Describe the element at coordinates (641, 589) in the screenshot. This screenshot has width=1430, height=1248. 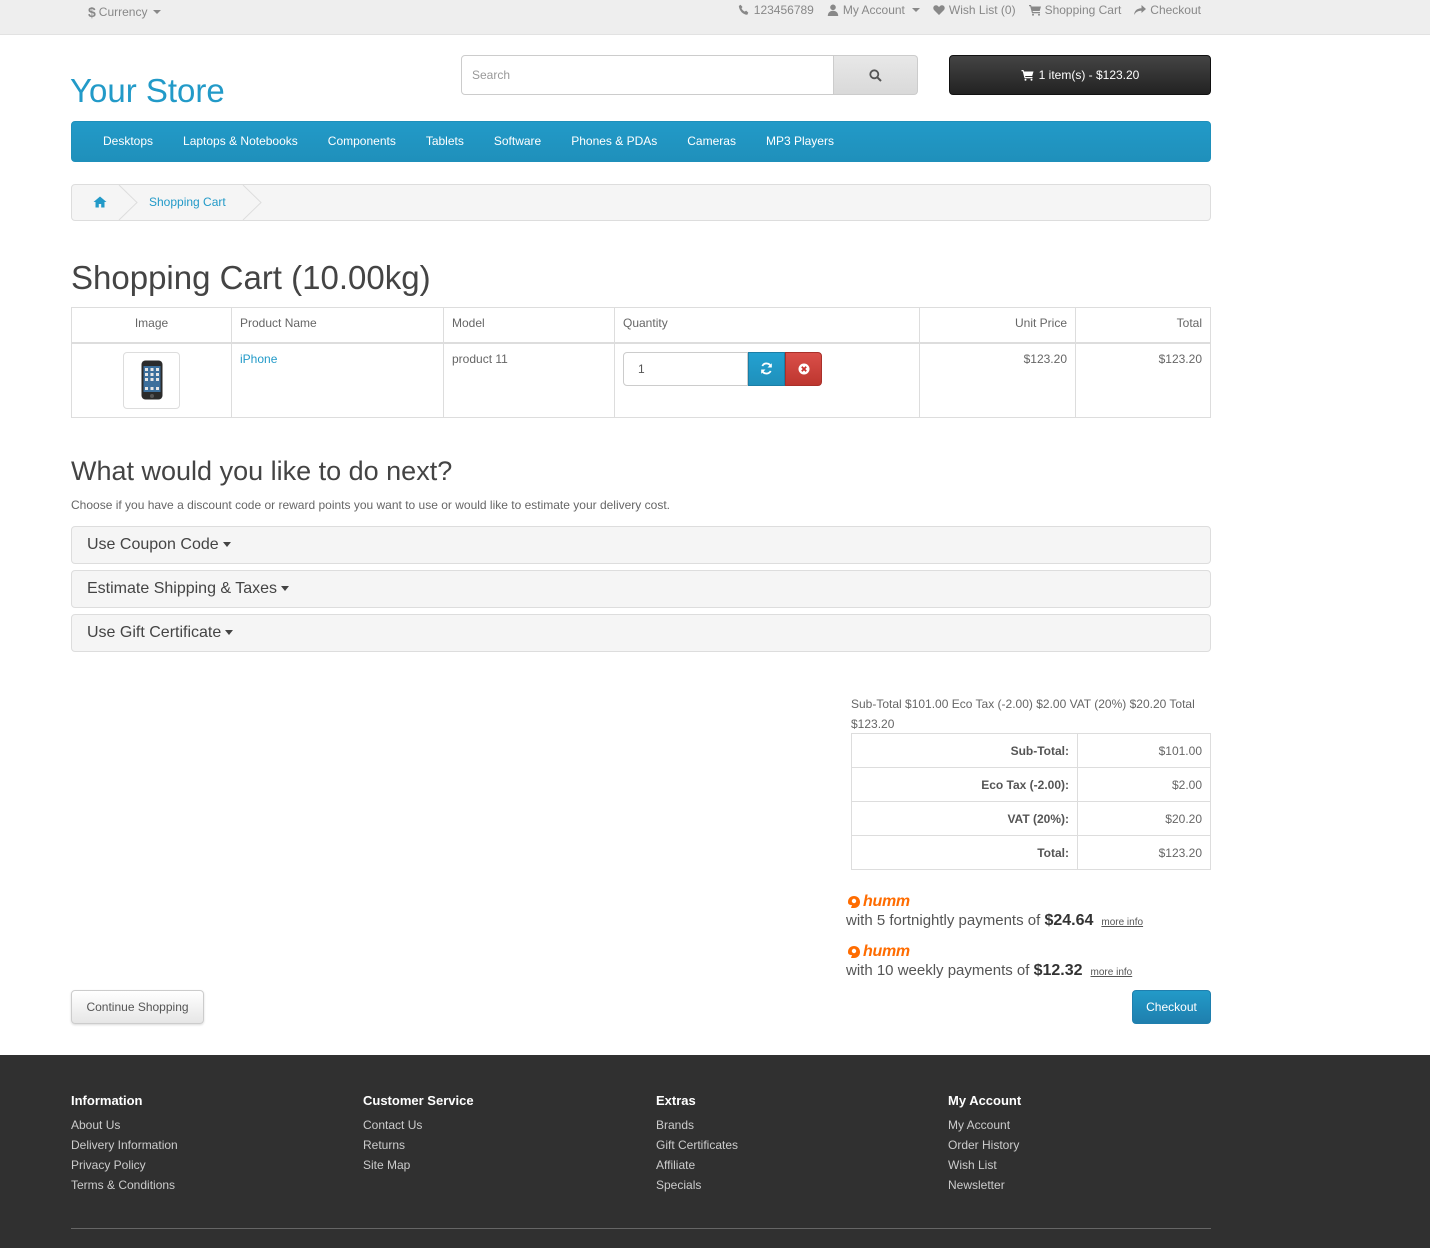
I see `shipping-panel-toggle: Estimate Shipping & Taxes` at that location.